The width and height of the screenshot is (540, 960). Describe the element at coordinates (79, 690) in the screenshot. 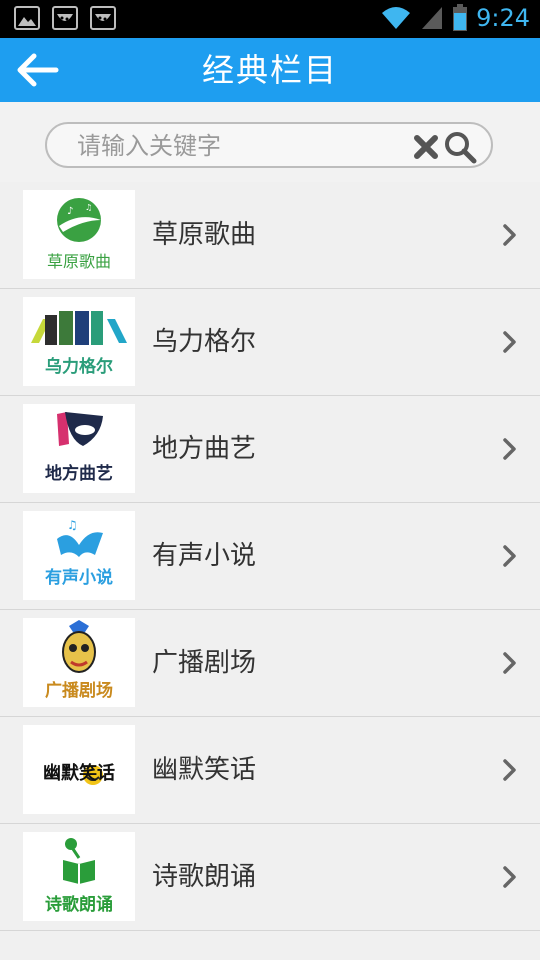

I see `logo-text: 广播剧场` at that location.